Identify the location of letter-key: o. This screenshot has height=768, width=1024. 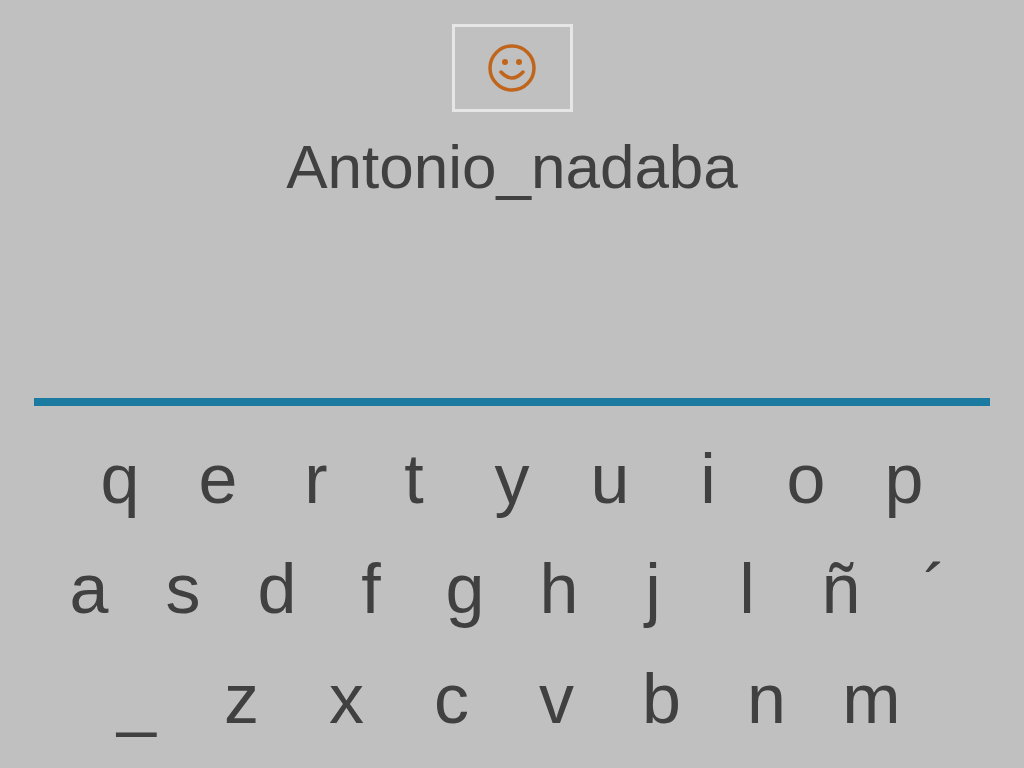
(806, 479).